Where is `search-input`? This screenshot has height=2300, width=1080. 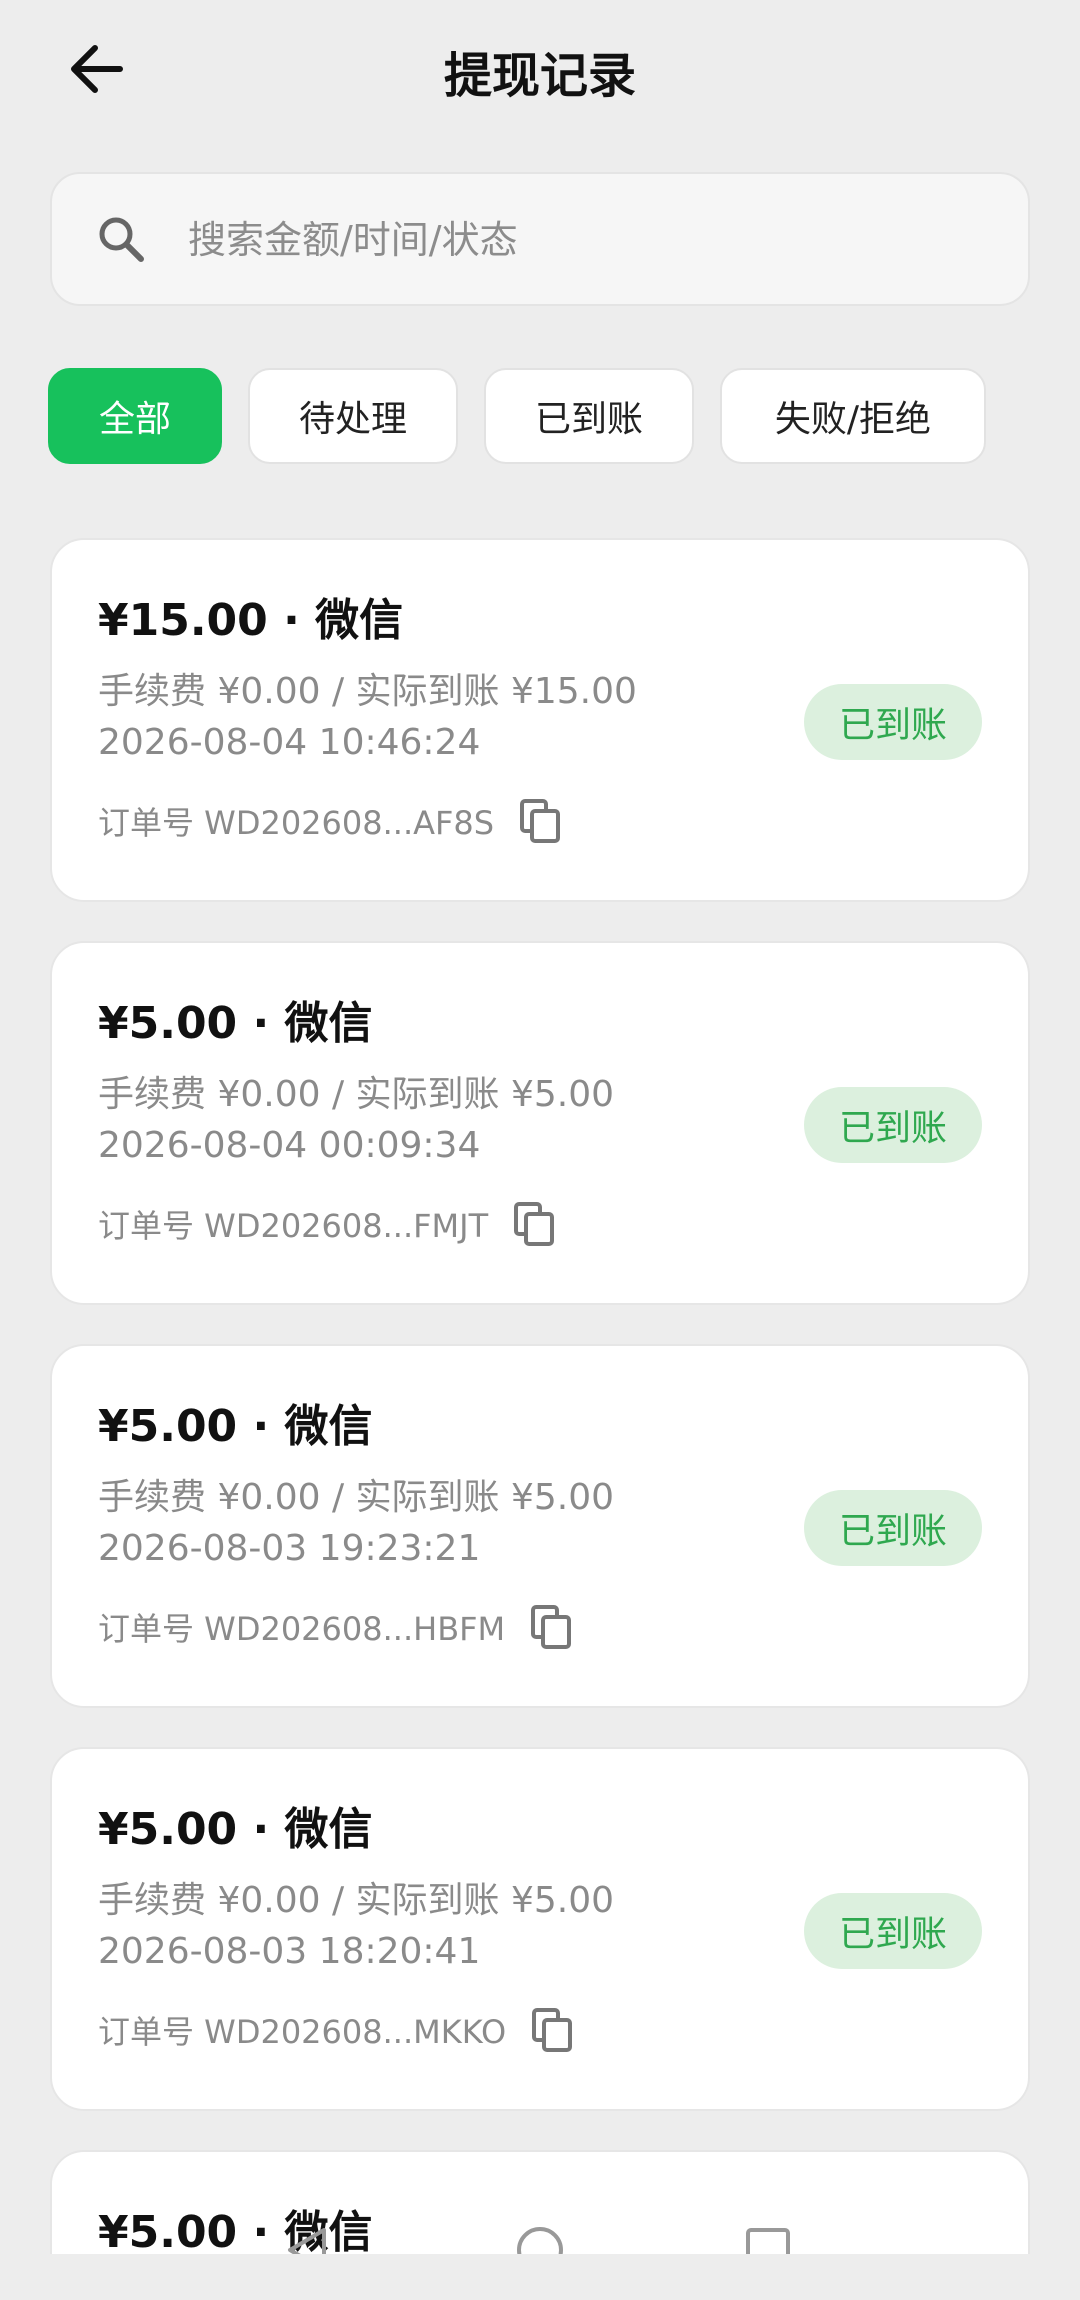
search-input is located at coordinates (588, 240).